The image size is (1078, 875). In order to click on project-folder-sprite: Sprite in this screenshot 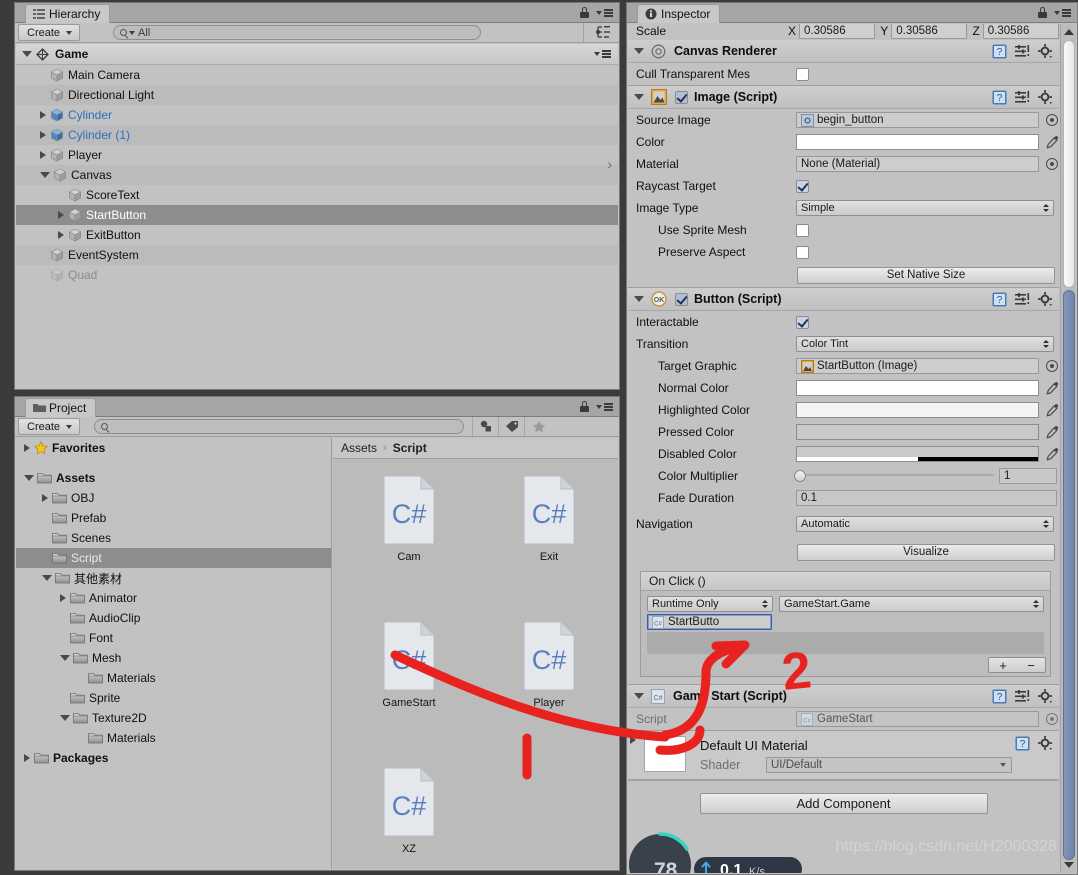, I will do `click(173, 698)`.